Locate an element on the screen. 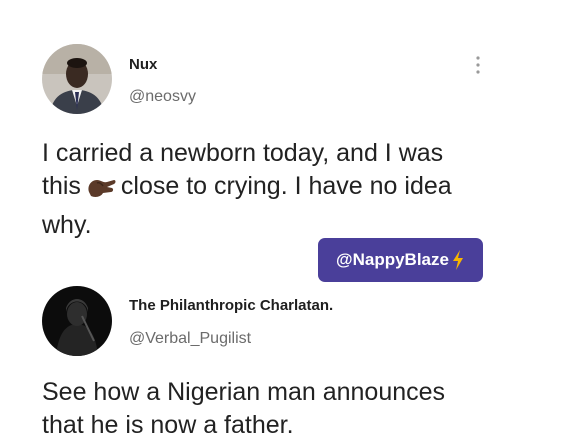  tweet-text-line: I carried a newborn today, and I was is located at coordinates (243, 153).